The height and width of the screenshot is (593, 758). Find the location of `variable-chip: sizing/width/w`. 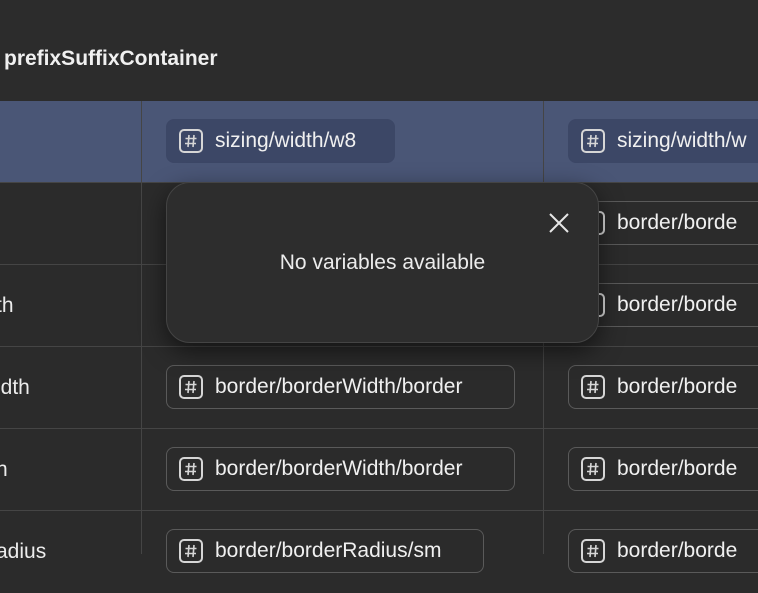

variable-chip: sizing/width/w is located at coordinates (663, 141).